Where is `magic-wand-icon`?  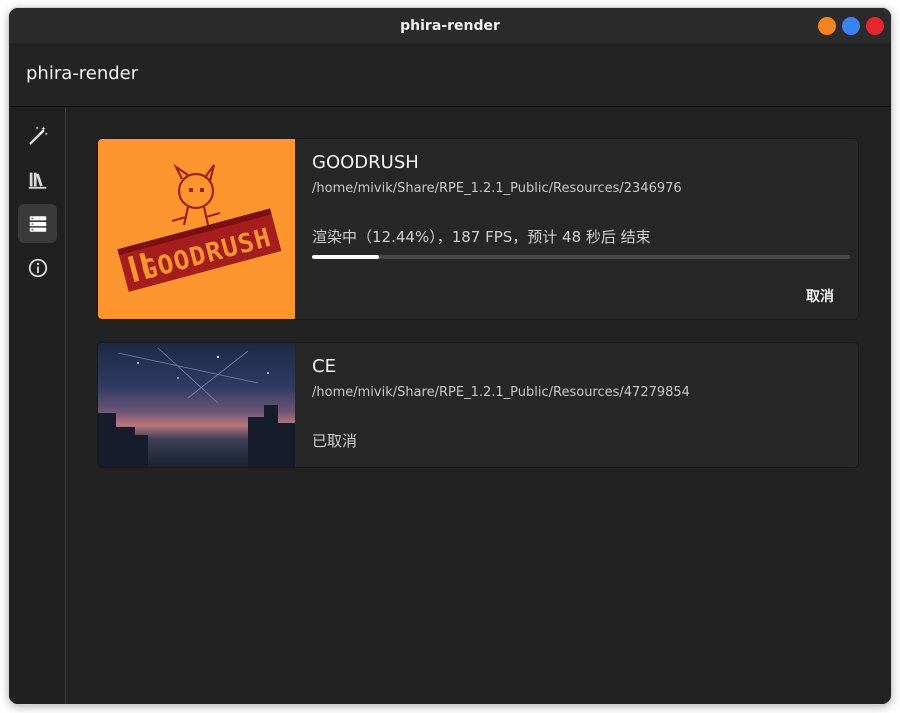 magic-wand-icon is located at coordinates (38, 135).